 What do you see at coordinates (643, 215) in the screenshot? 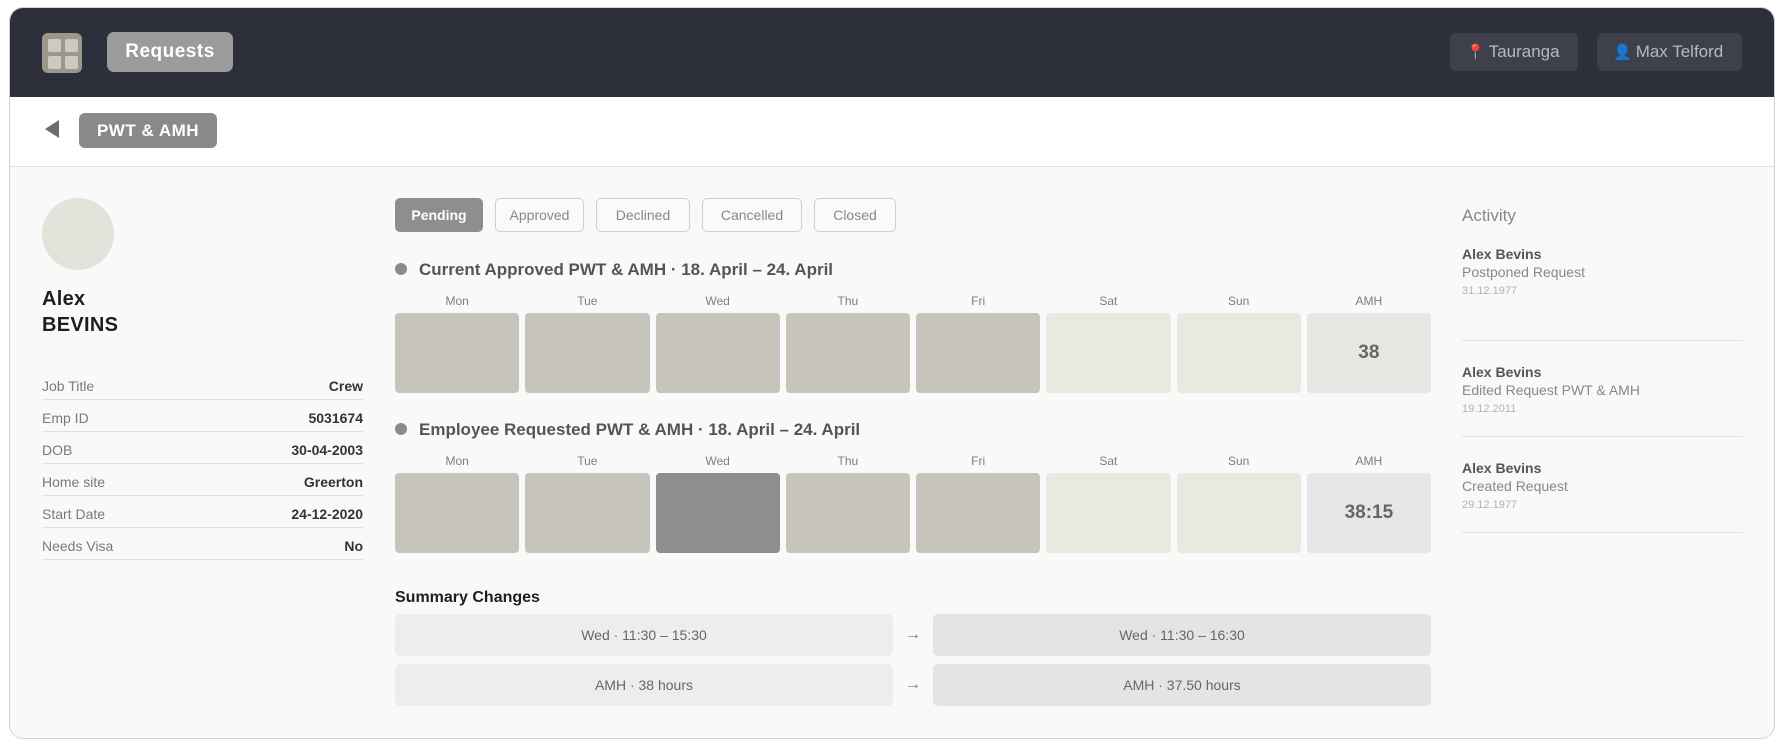
I see `tab-declined: Declined` at bounding box center [643, 215].